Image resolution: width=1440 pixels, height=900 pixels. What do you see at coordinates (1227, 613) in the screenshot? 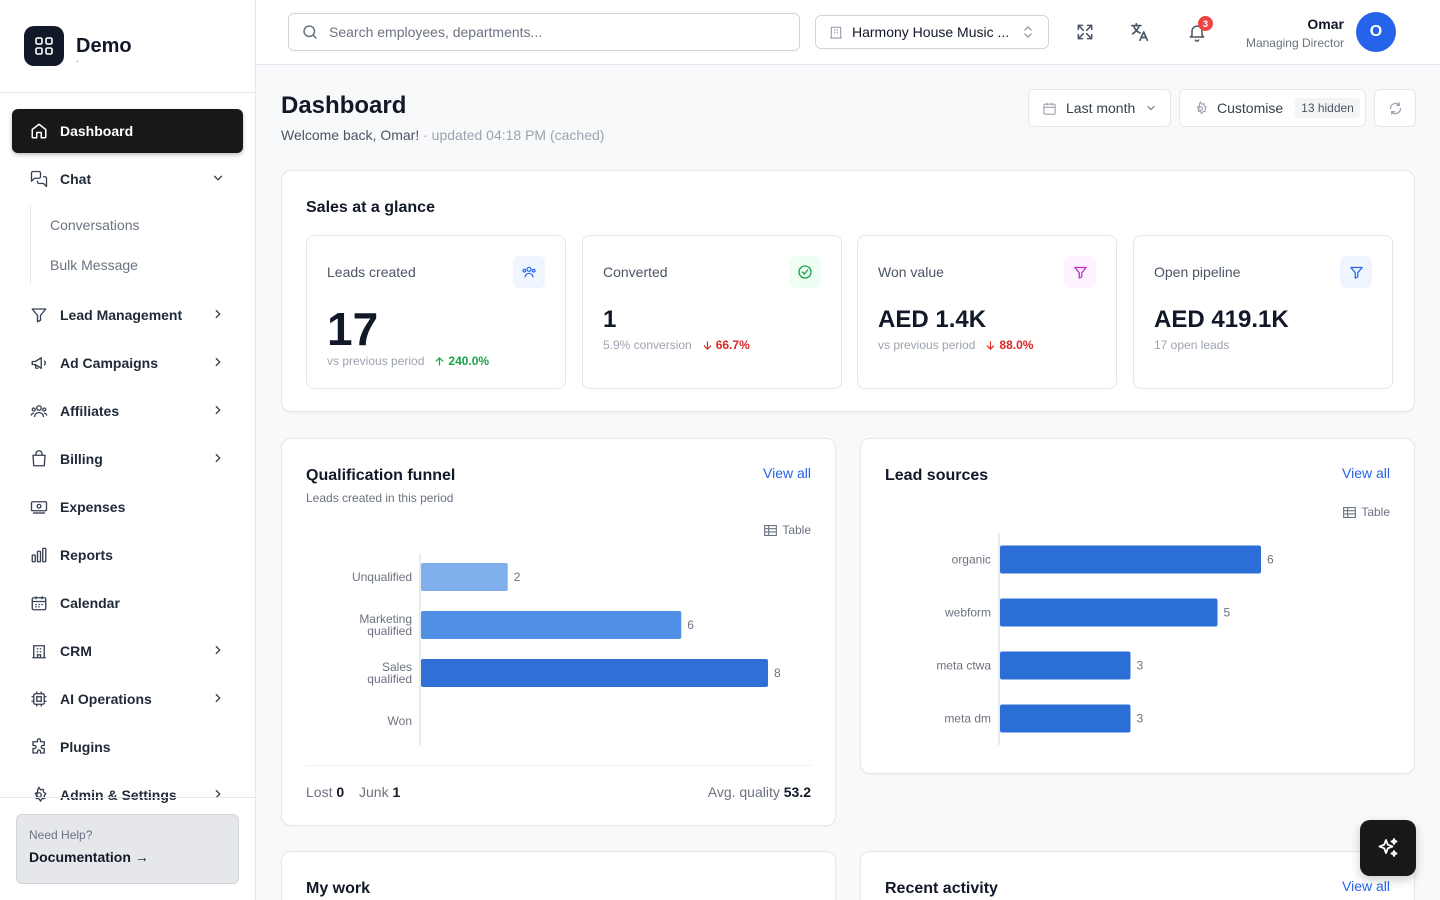
I see `data-label: 5` at bounding box center [1227, 613].